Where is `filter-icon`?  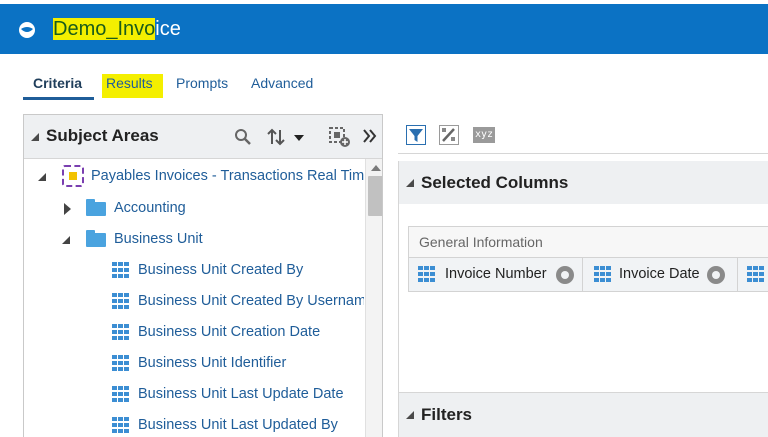
filter-icon is located at coordinates (416, 135).